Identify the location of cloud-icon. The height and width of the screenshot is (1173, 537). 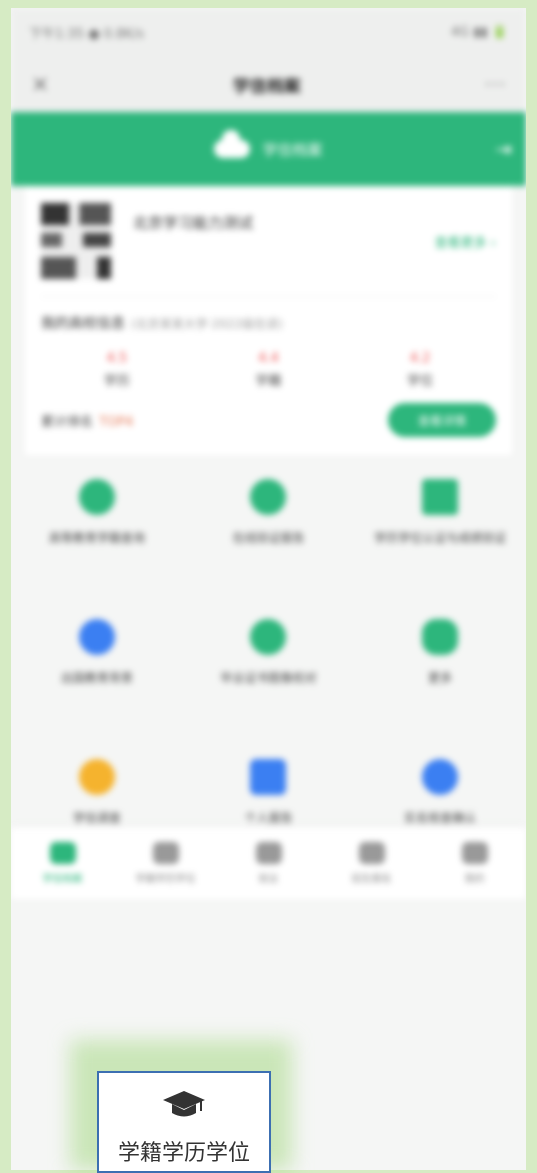
(232, 144).